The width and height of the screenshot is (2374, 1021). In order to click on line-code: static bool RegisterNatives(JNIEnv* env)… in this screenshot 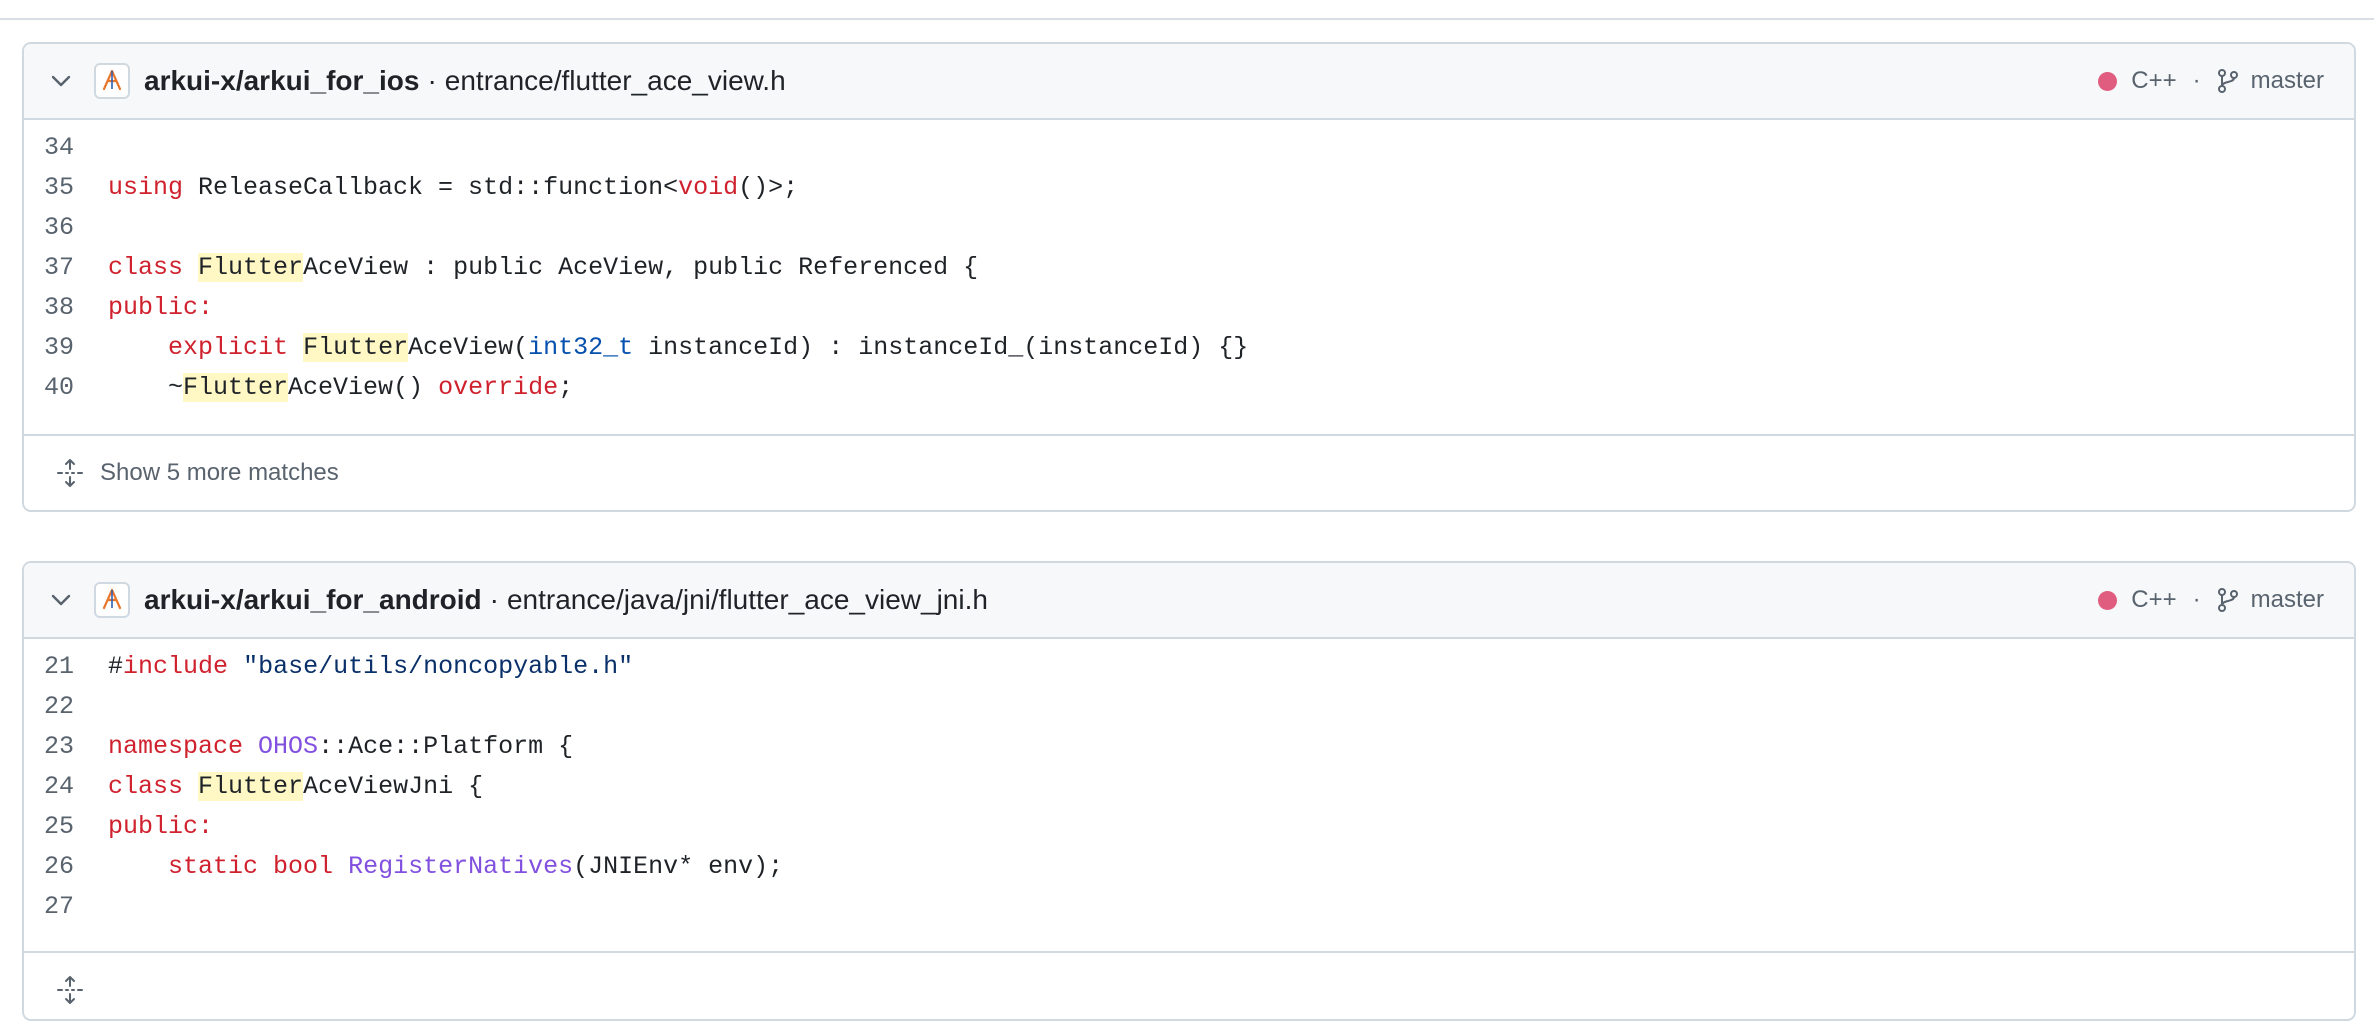, I will do `click(445, 867)`.